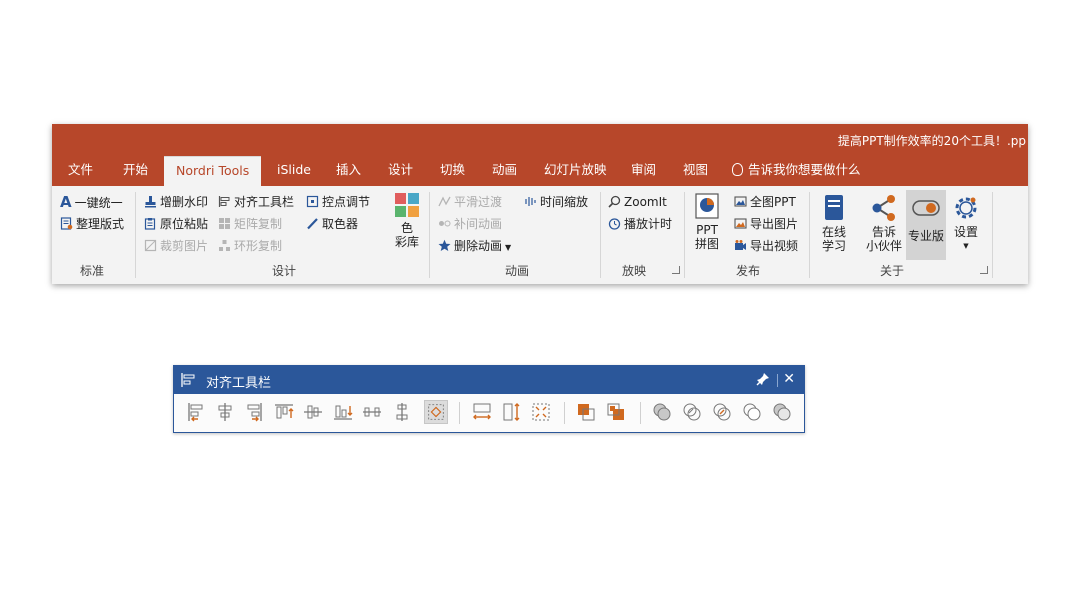 Image resolution: width=1080 pixels, height=608 pixels. What do you see at coordinates (766, 246) in the screenshot?
I see `export-video-button: 导出视频` at bounding box center [766, 246].